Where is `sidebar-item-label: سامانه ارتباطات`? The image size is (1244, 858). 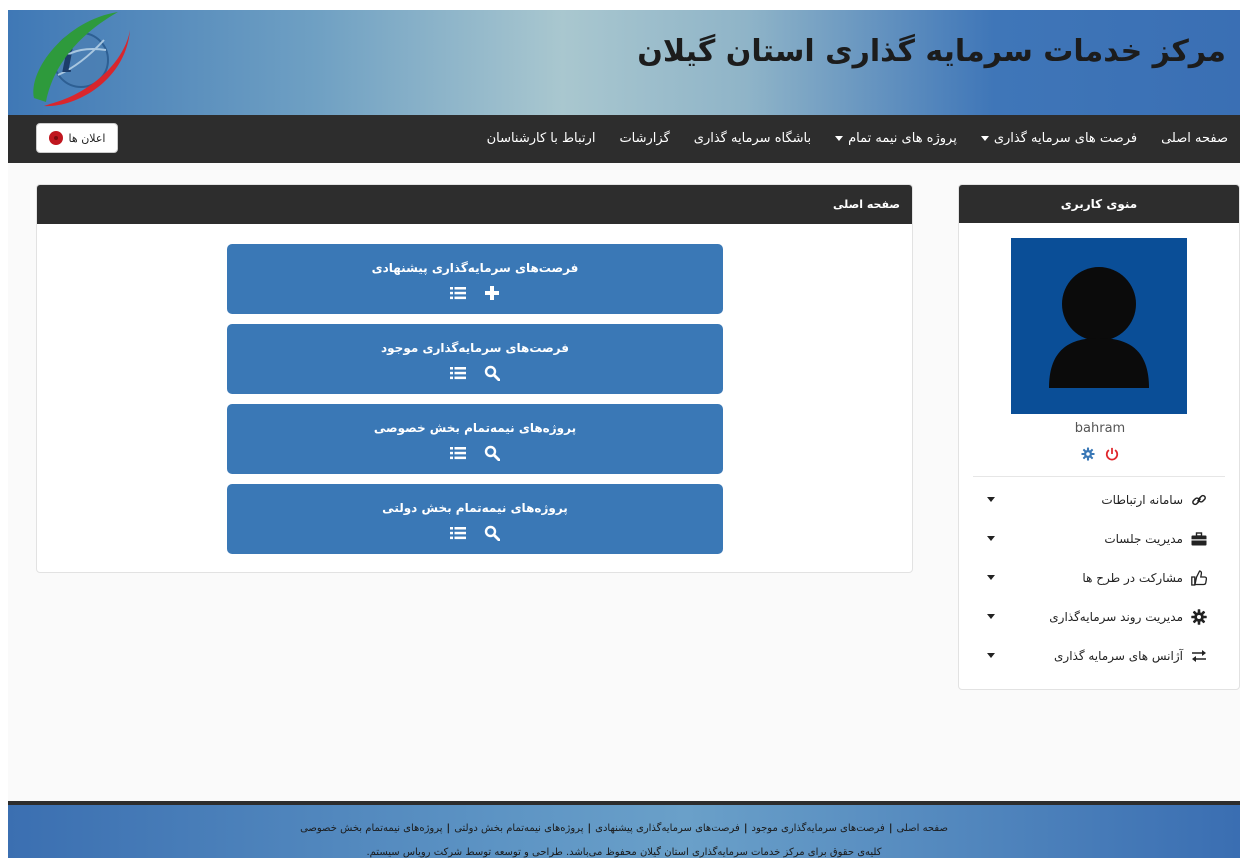
sidebar-item-label: سامانه ارتباطات is located at coordinates (1142, 500).